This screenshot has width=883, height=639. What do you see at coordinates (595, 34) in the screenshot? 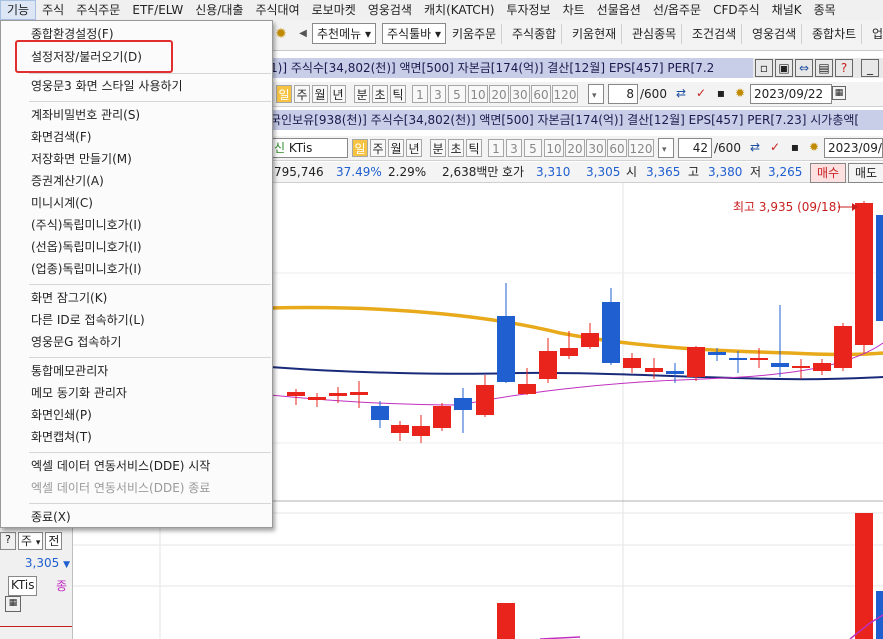
I see `kiwoom-current-button: 키움현재` at bounding box center [595, 34].